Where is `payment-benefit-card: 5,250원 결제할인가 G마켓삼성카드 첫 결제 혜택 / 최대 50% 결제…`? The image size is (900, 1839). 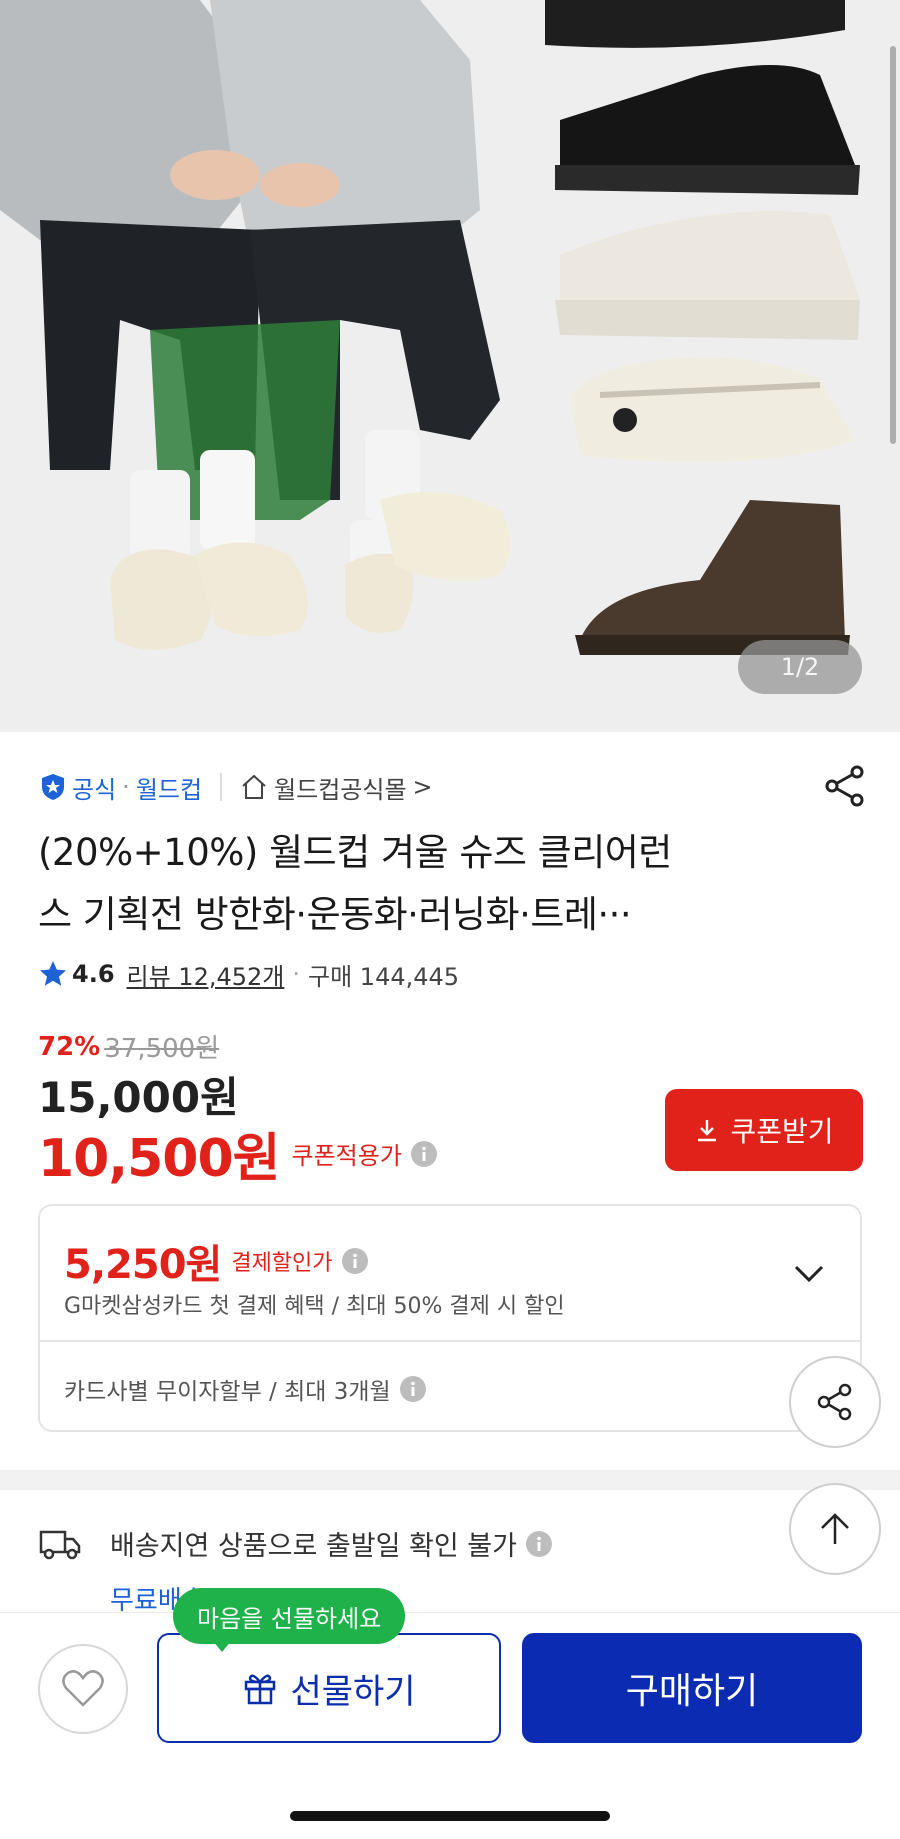
payment-benefit-card: 5,250원 결제할인가 G마켓삼성카드 첫 결제 혜택 / 최대 50% 결제… is located at coordinates (450, 1318).